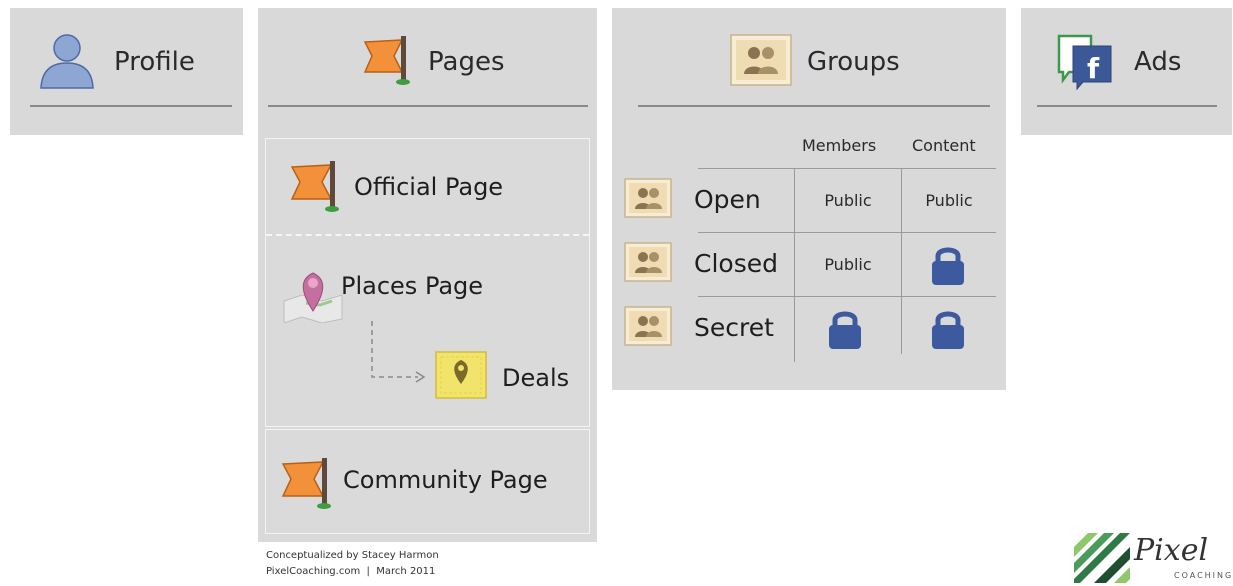 The image size is (1233, 586). I want to click on deals-label: Deals, so click(536, 378).